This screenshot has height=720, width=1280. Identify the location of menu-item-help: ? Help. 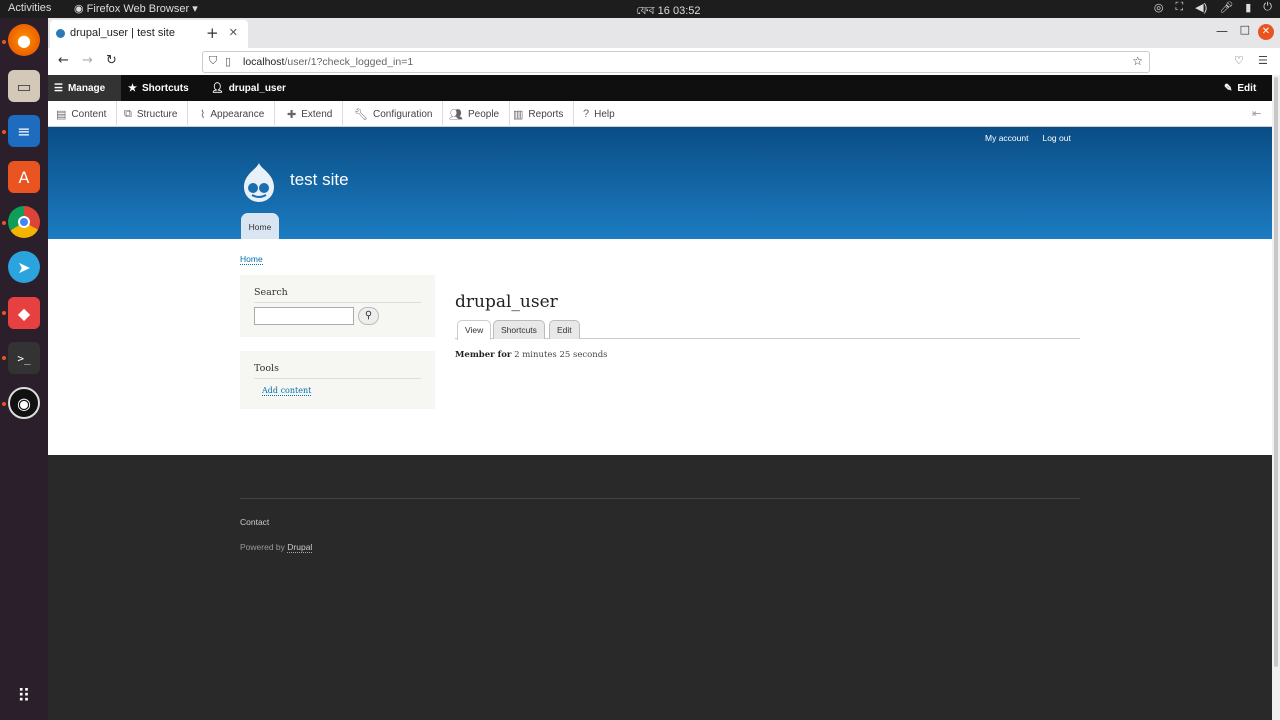
(600, 114).